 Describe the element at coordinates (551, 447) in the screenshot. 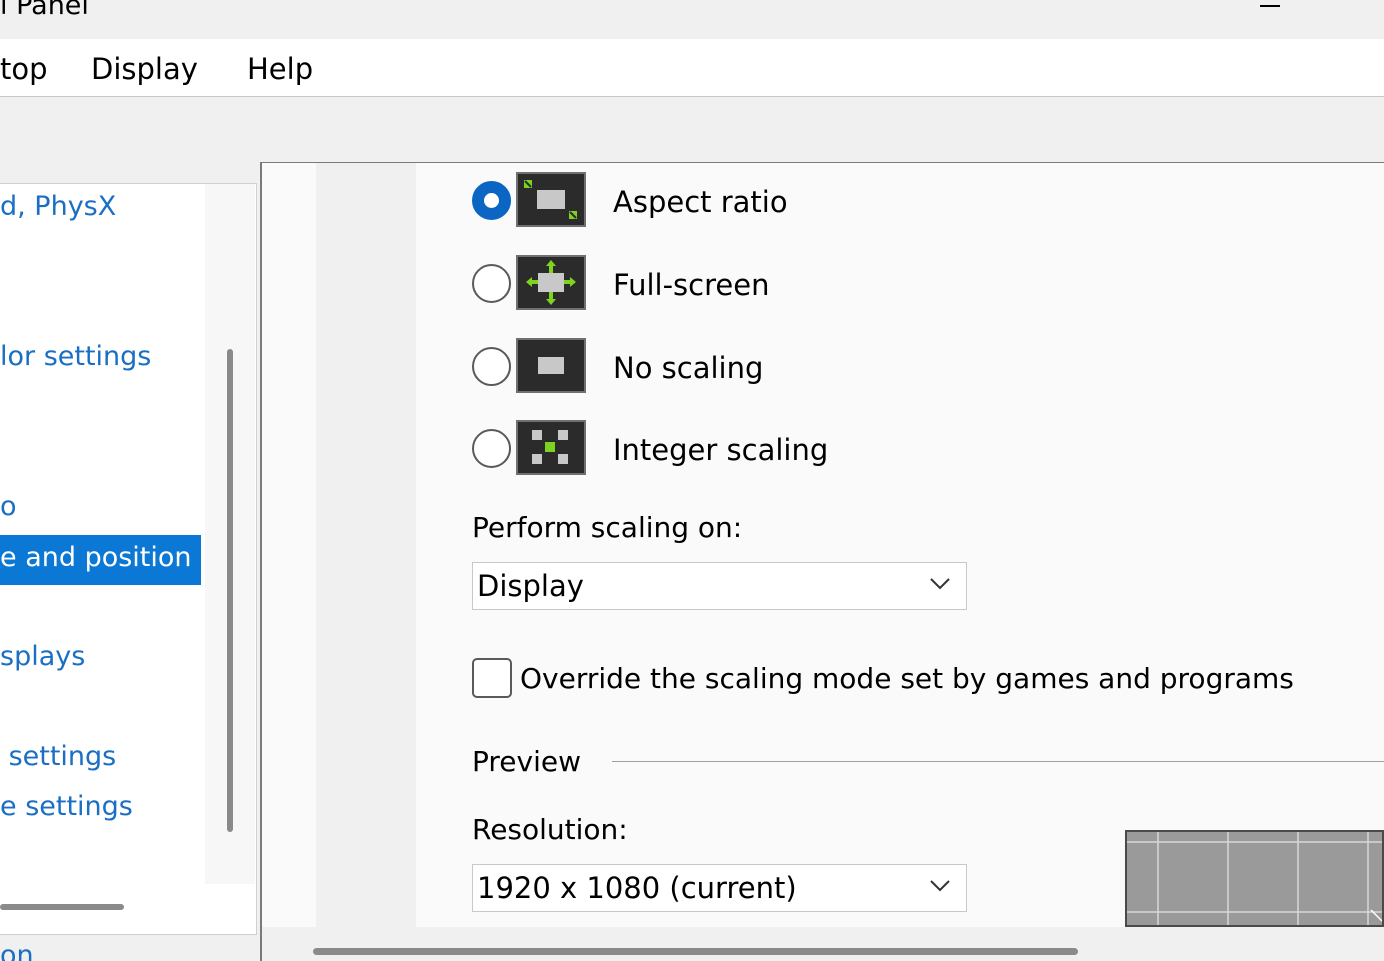

I see `integer-scaling-icon` at that location.